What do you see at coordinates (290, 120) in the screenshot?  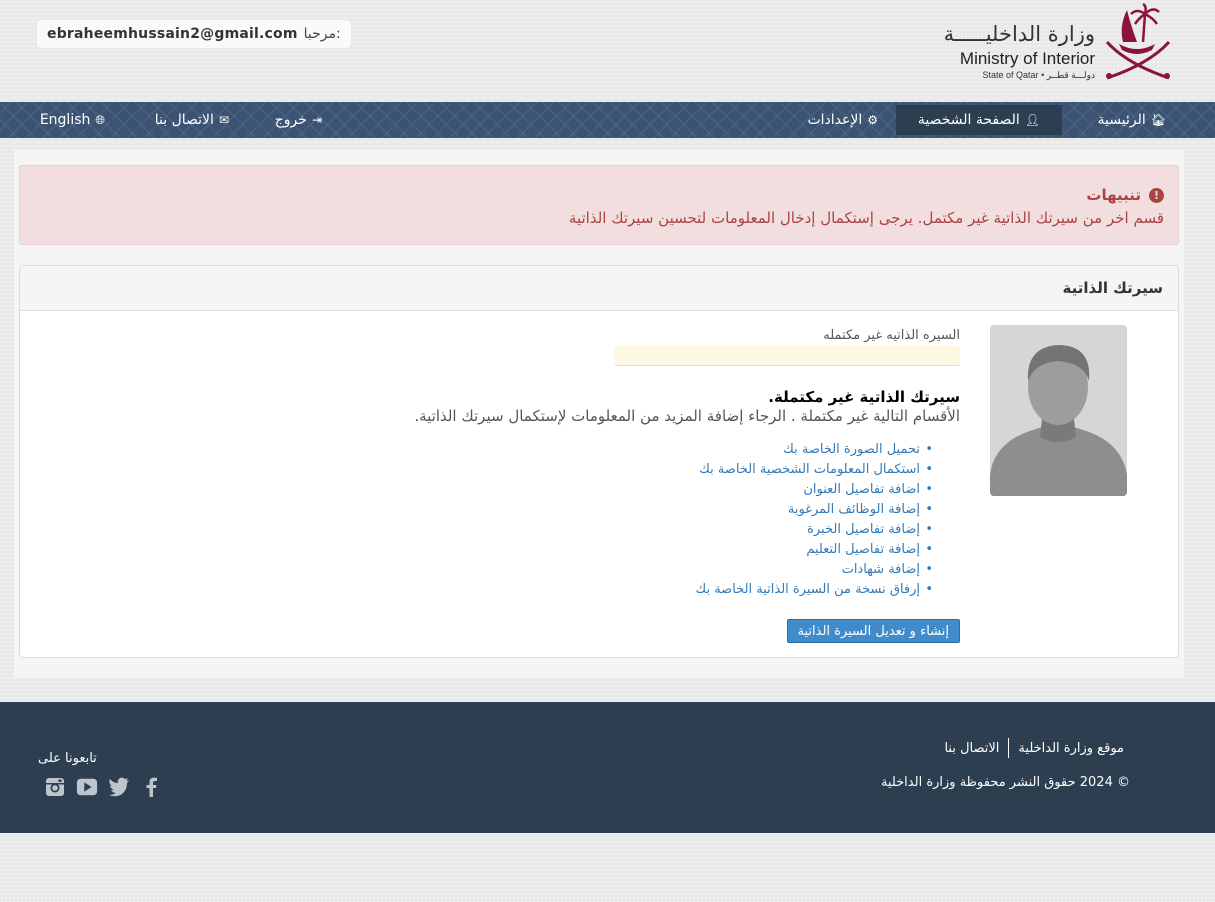 I see `nav-logout-label: خروج` at bounding box center [290, 120].